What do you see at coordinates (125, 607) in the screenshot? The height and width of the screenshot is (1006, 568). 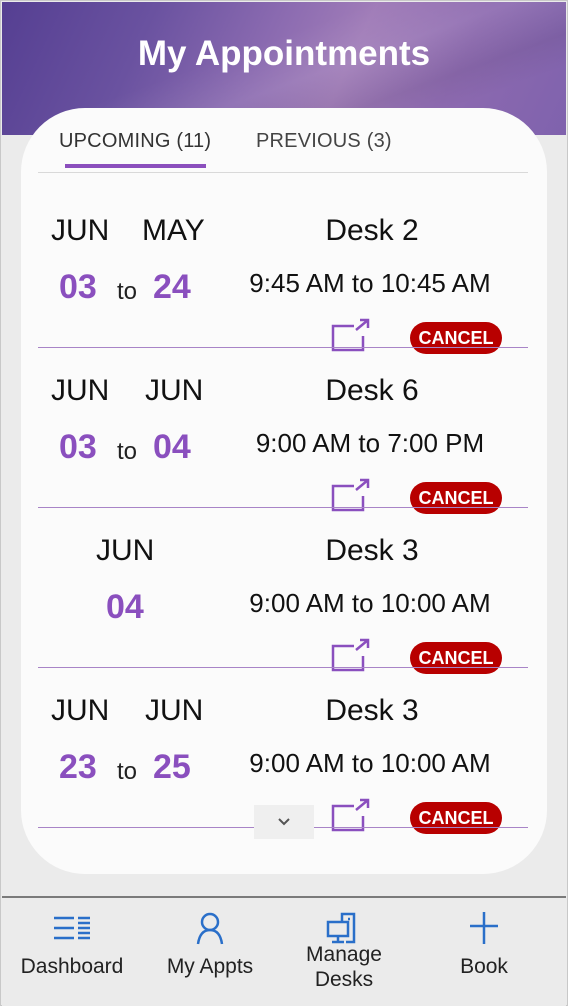 I see `start-day: 04` at bounding box center [125, 607].